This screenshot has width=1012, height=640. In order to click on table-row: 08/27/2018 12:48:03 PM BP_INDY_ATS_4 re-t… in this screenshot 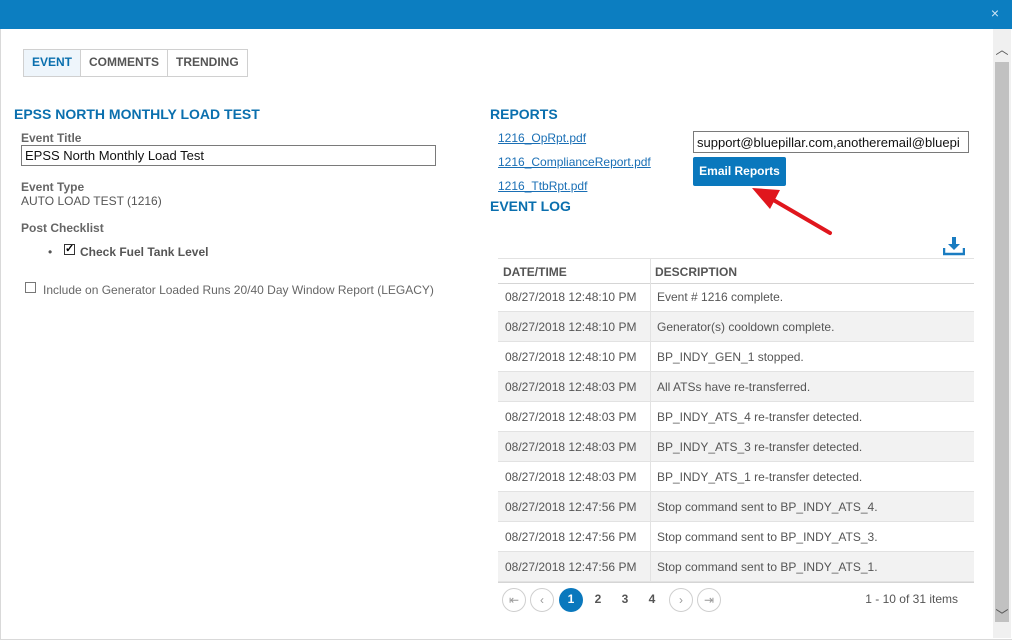, I will do `click(736, 417)`.